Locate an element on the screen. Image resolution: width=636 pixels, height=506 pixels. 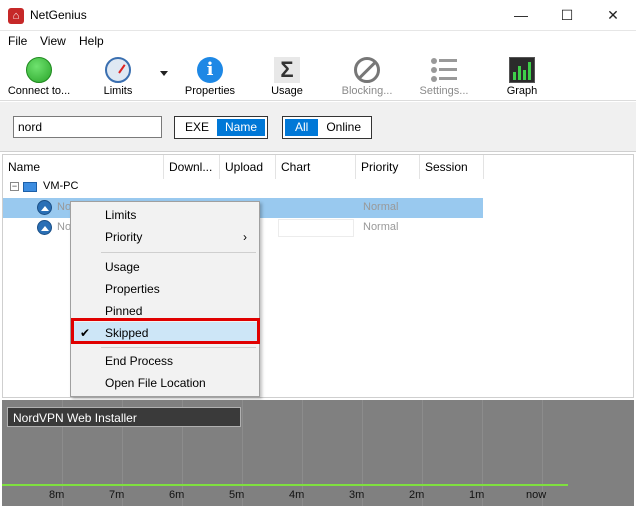
time-tick: 6m is located at coordinates (177, 495).